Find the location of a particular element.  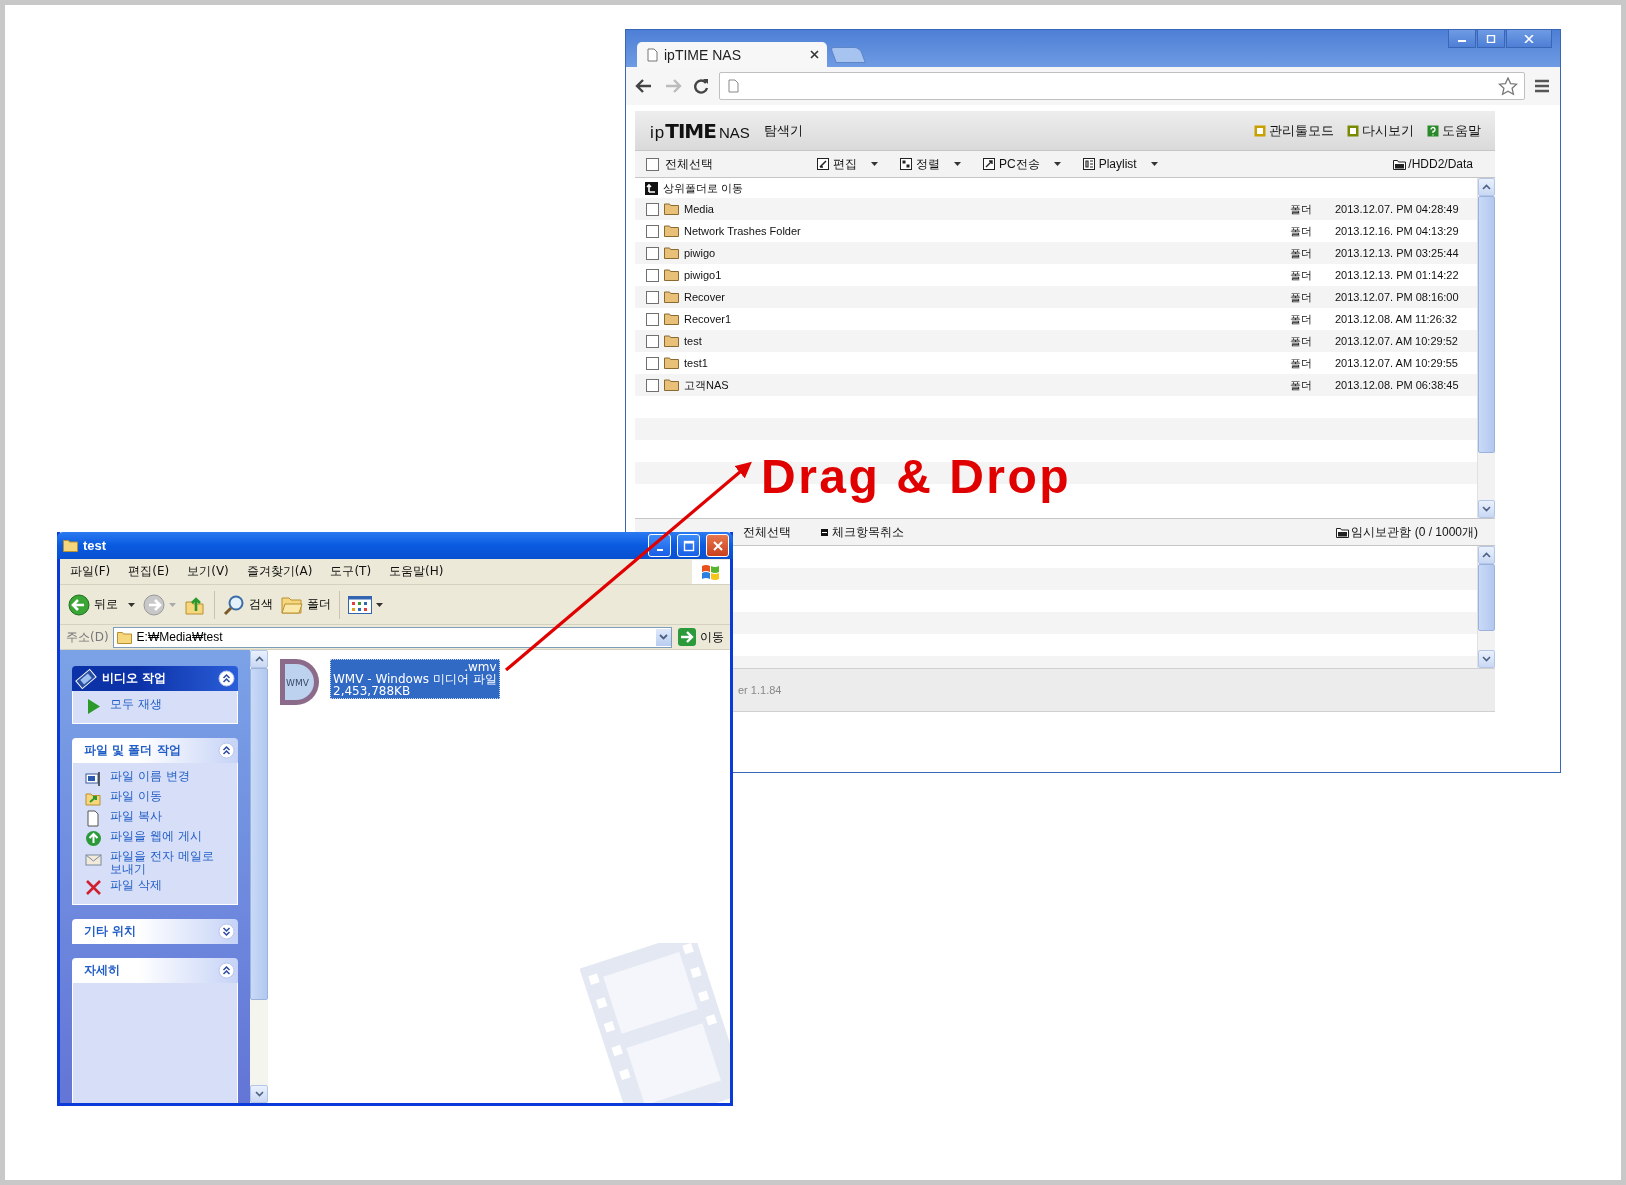

file-name: piwigo is located at coordinates (984, 253).